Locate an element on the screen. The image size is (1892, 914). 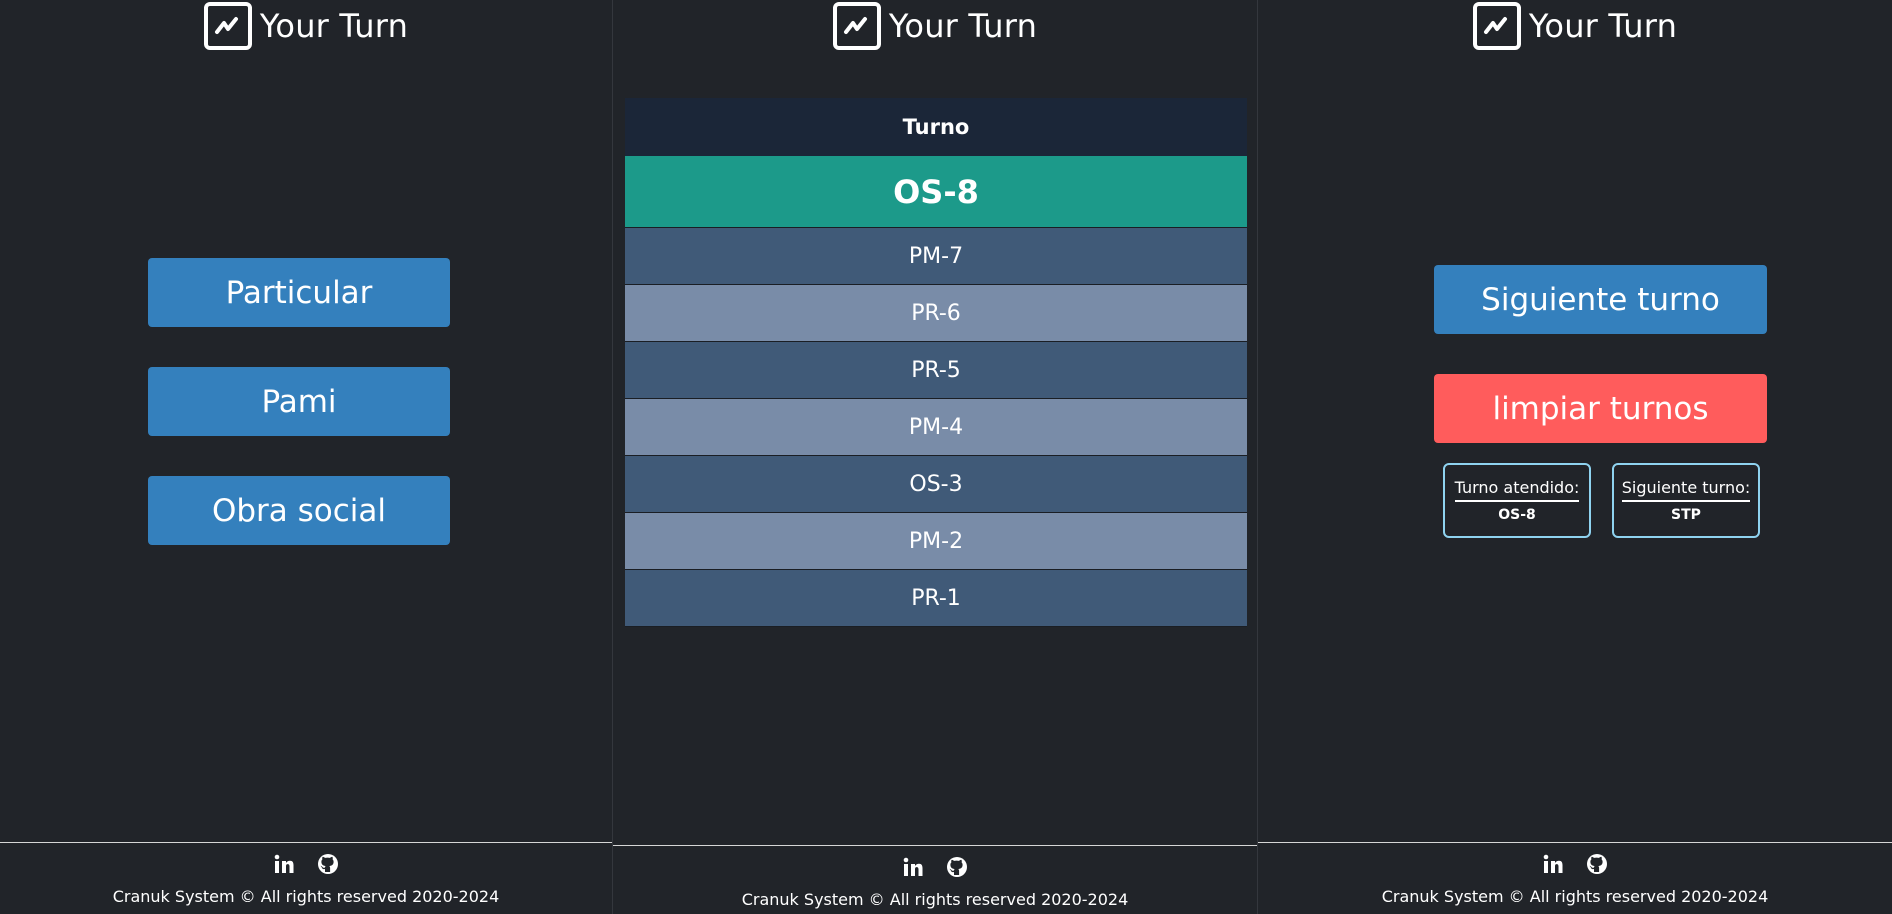
attended-turn-card: Turno atendido: OS-8 is located at coordinates (1517, 500).